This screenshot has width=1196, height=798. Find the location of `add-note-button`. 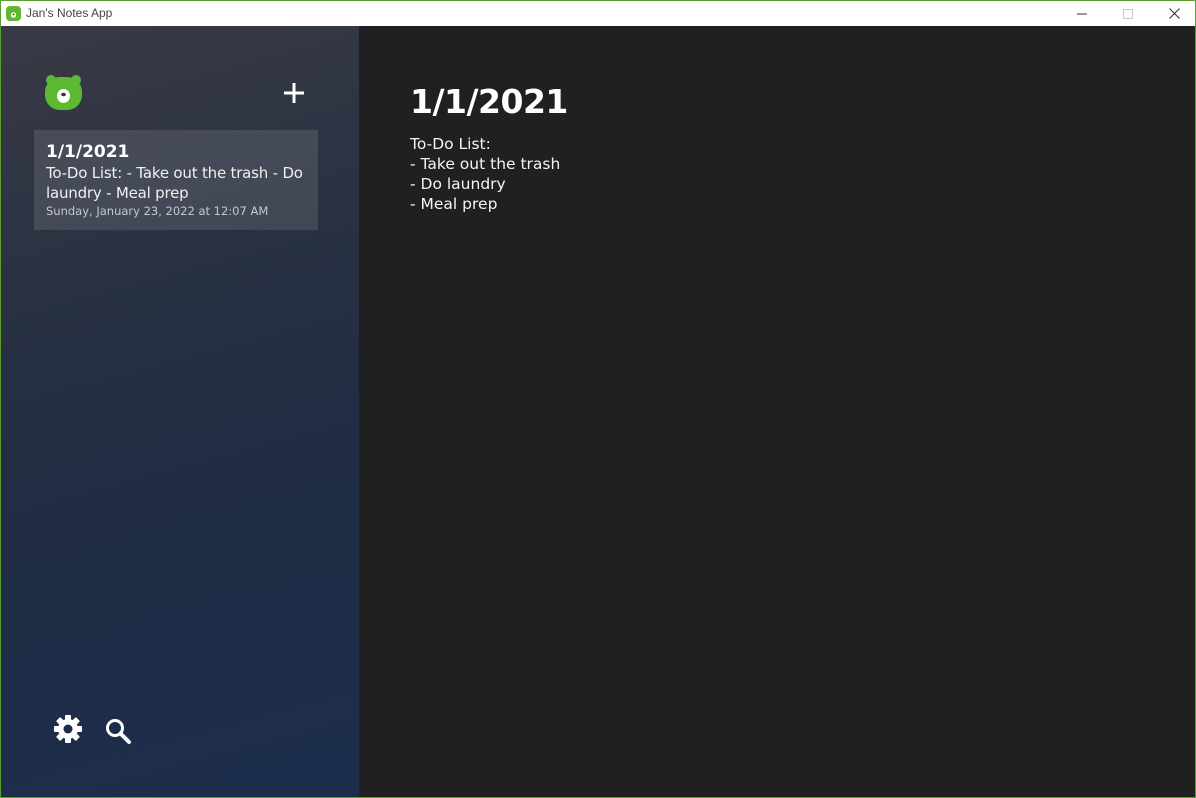

add-note-button is located at coordinates (294, 93).